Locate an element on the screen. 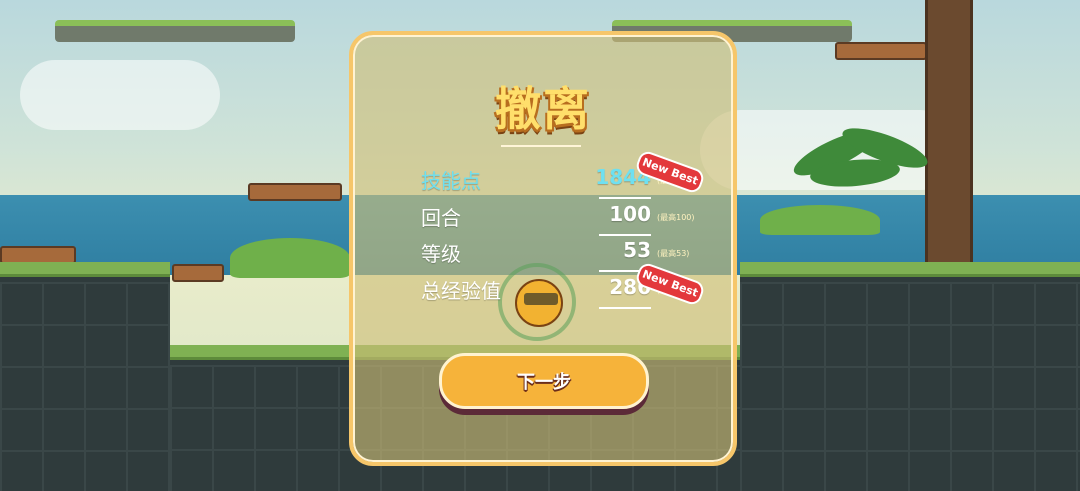 The height and width of the screenshot is (491, 1080). stat-best: (最高100) is located at coordinates (676, 217).